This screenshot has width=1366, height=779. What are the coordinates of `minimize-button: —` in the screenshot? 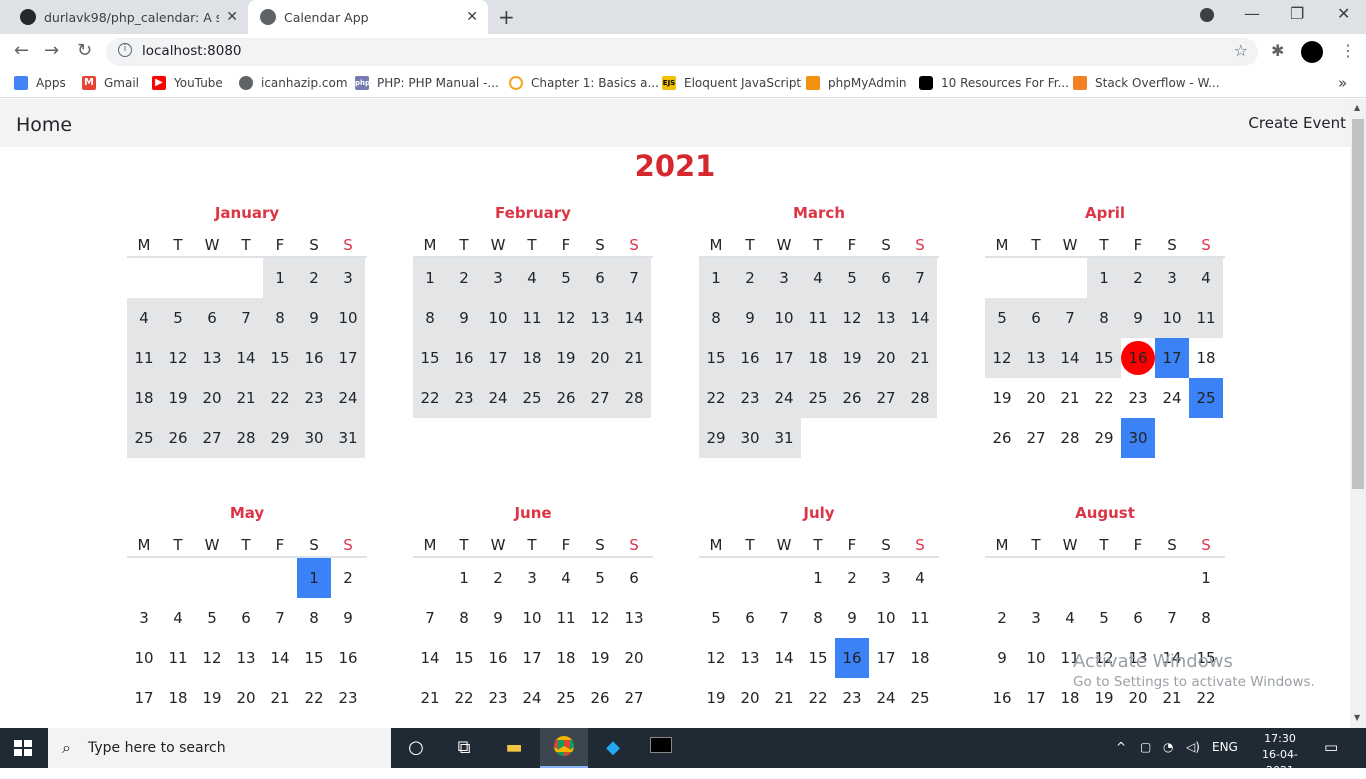 It's located at (1252, 13).